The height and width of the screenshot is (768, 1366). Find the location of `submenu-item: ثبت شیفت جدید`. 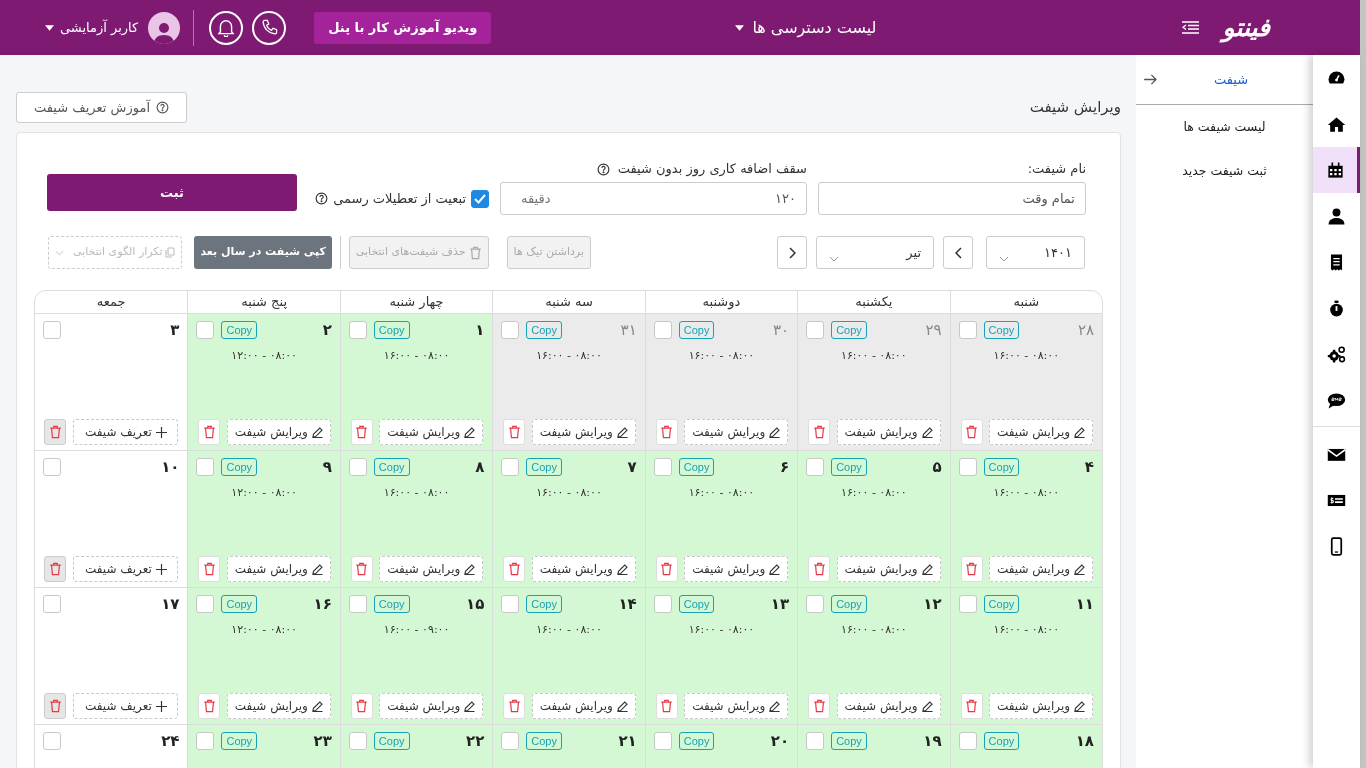

submenu-item: ثبت شیفت جدید is located at coordinates (1224, 171).